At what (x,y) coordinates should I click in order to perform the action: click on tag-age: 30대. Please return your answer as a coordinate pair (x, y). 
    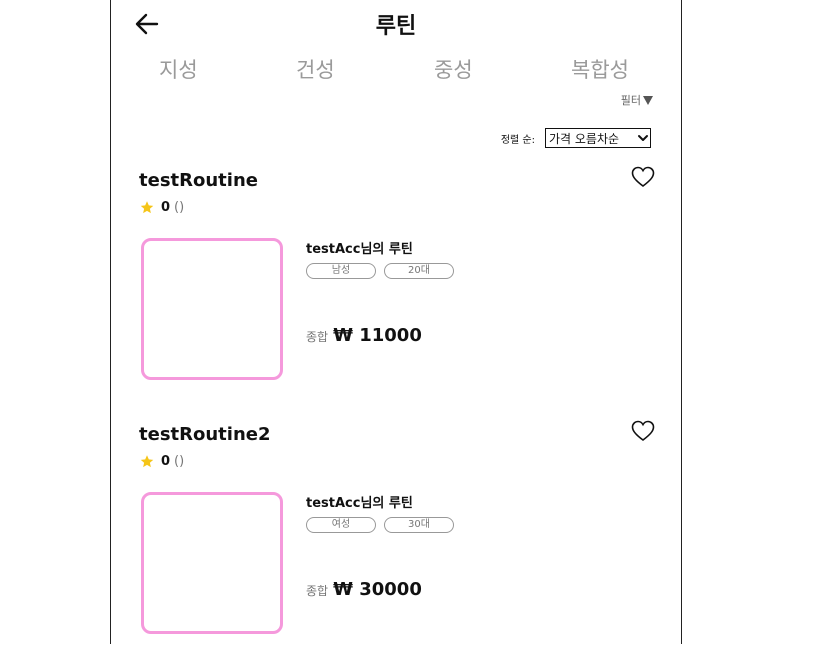
    Looking at the image, I should click on (419, 525).